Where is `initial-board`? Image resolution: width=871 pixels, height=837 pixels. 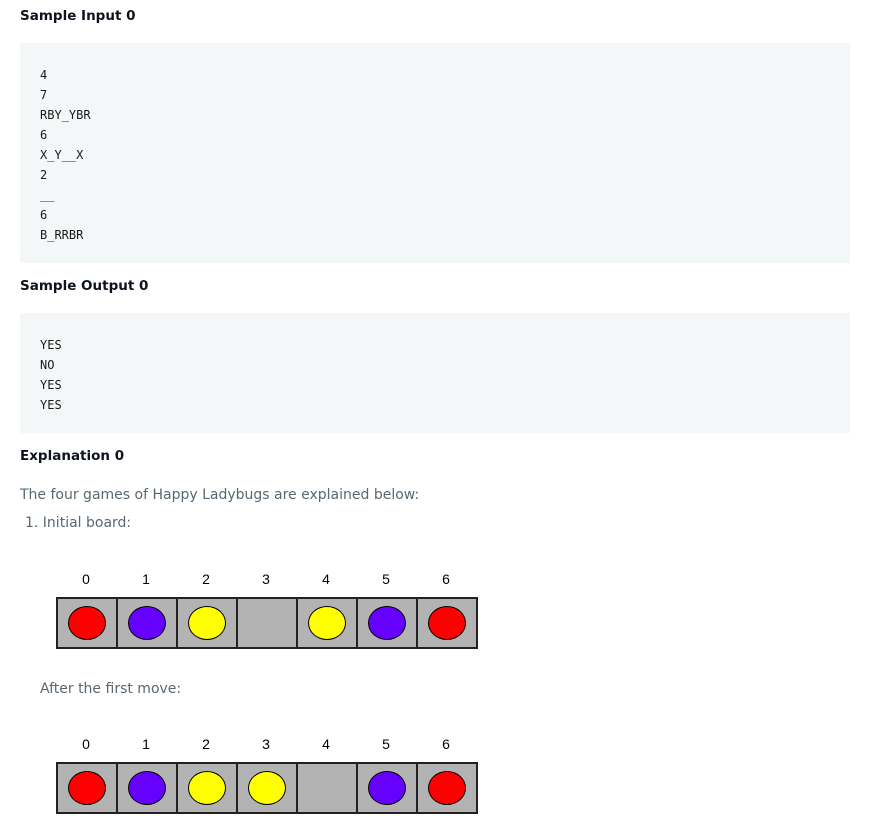
initial-board is located at coordinates (267, 623).